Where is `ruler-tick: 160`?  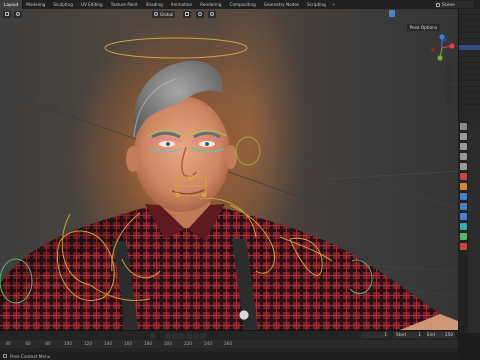 ruler-tick: 160 is located at coordinates (128, 343).